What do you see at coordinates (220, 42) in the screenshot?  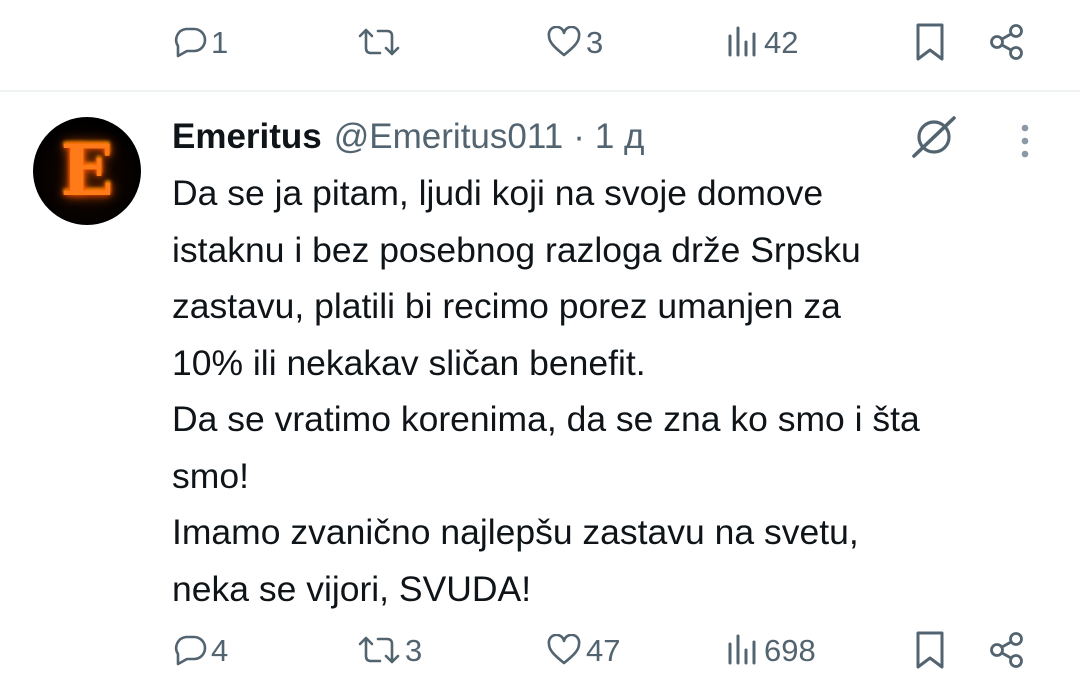 I see `prev-reply-count: 1` at bounding box center [220, 42].